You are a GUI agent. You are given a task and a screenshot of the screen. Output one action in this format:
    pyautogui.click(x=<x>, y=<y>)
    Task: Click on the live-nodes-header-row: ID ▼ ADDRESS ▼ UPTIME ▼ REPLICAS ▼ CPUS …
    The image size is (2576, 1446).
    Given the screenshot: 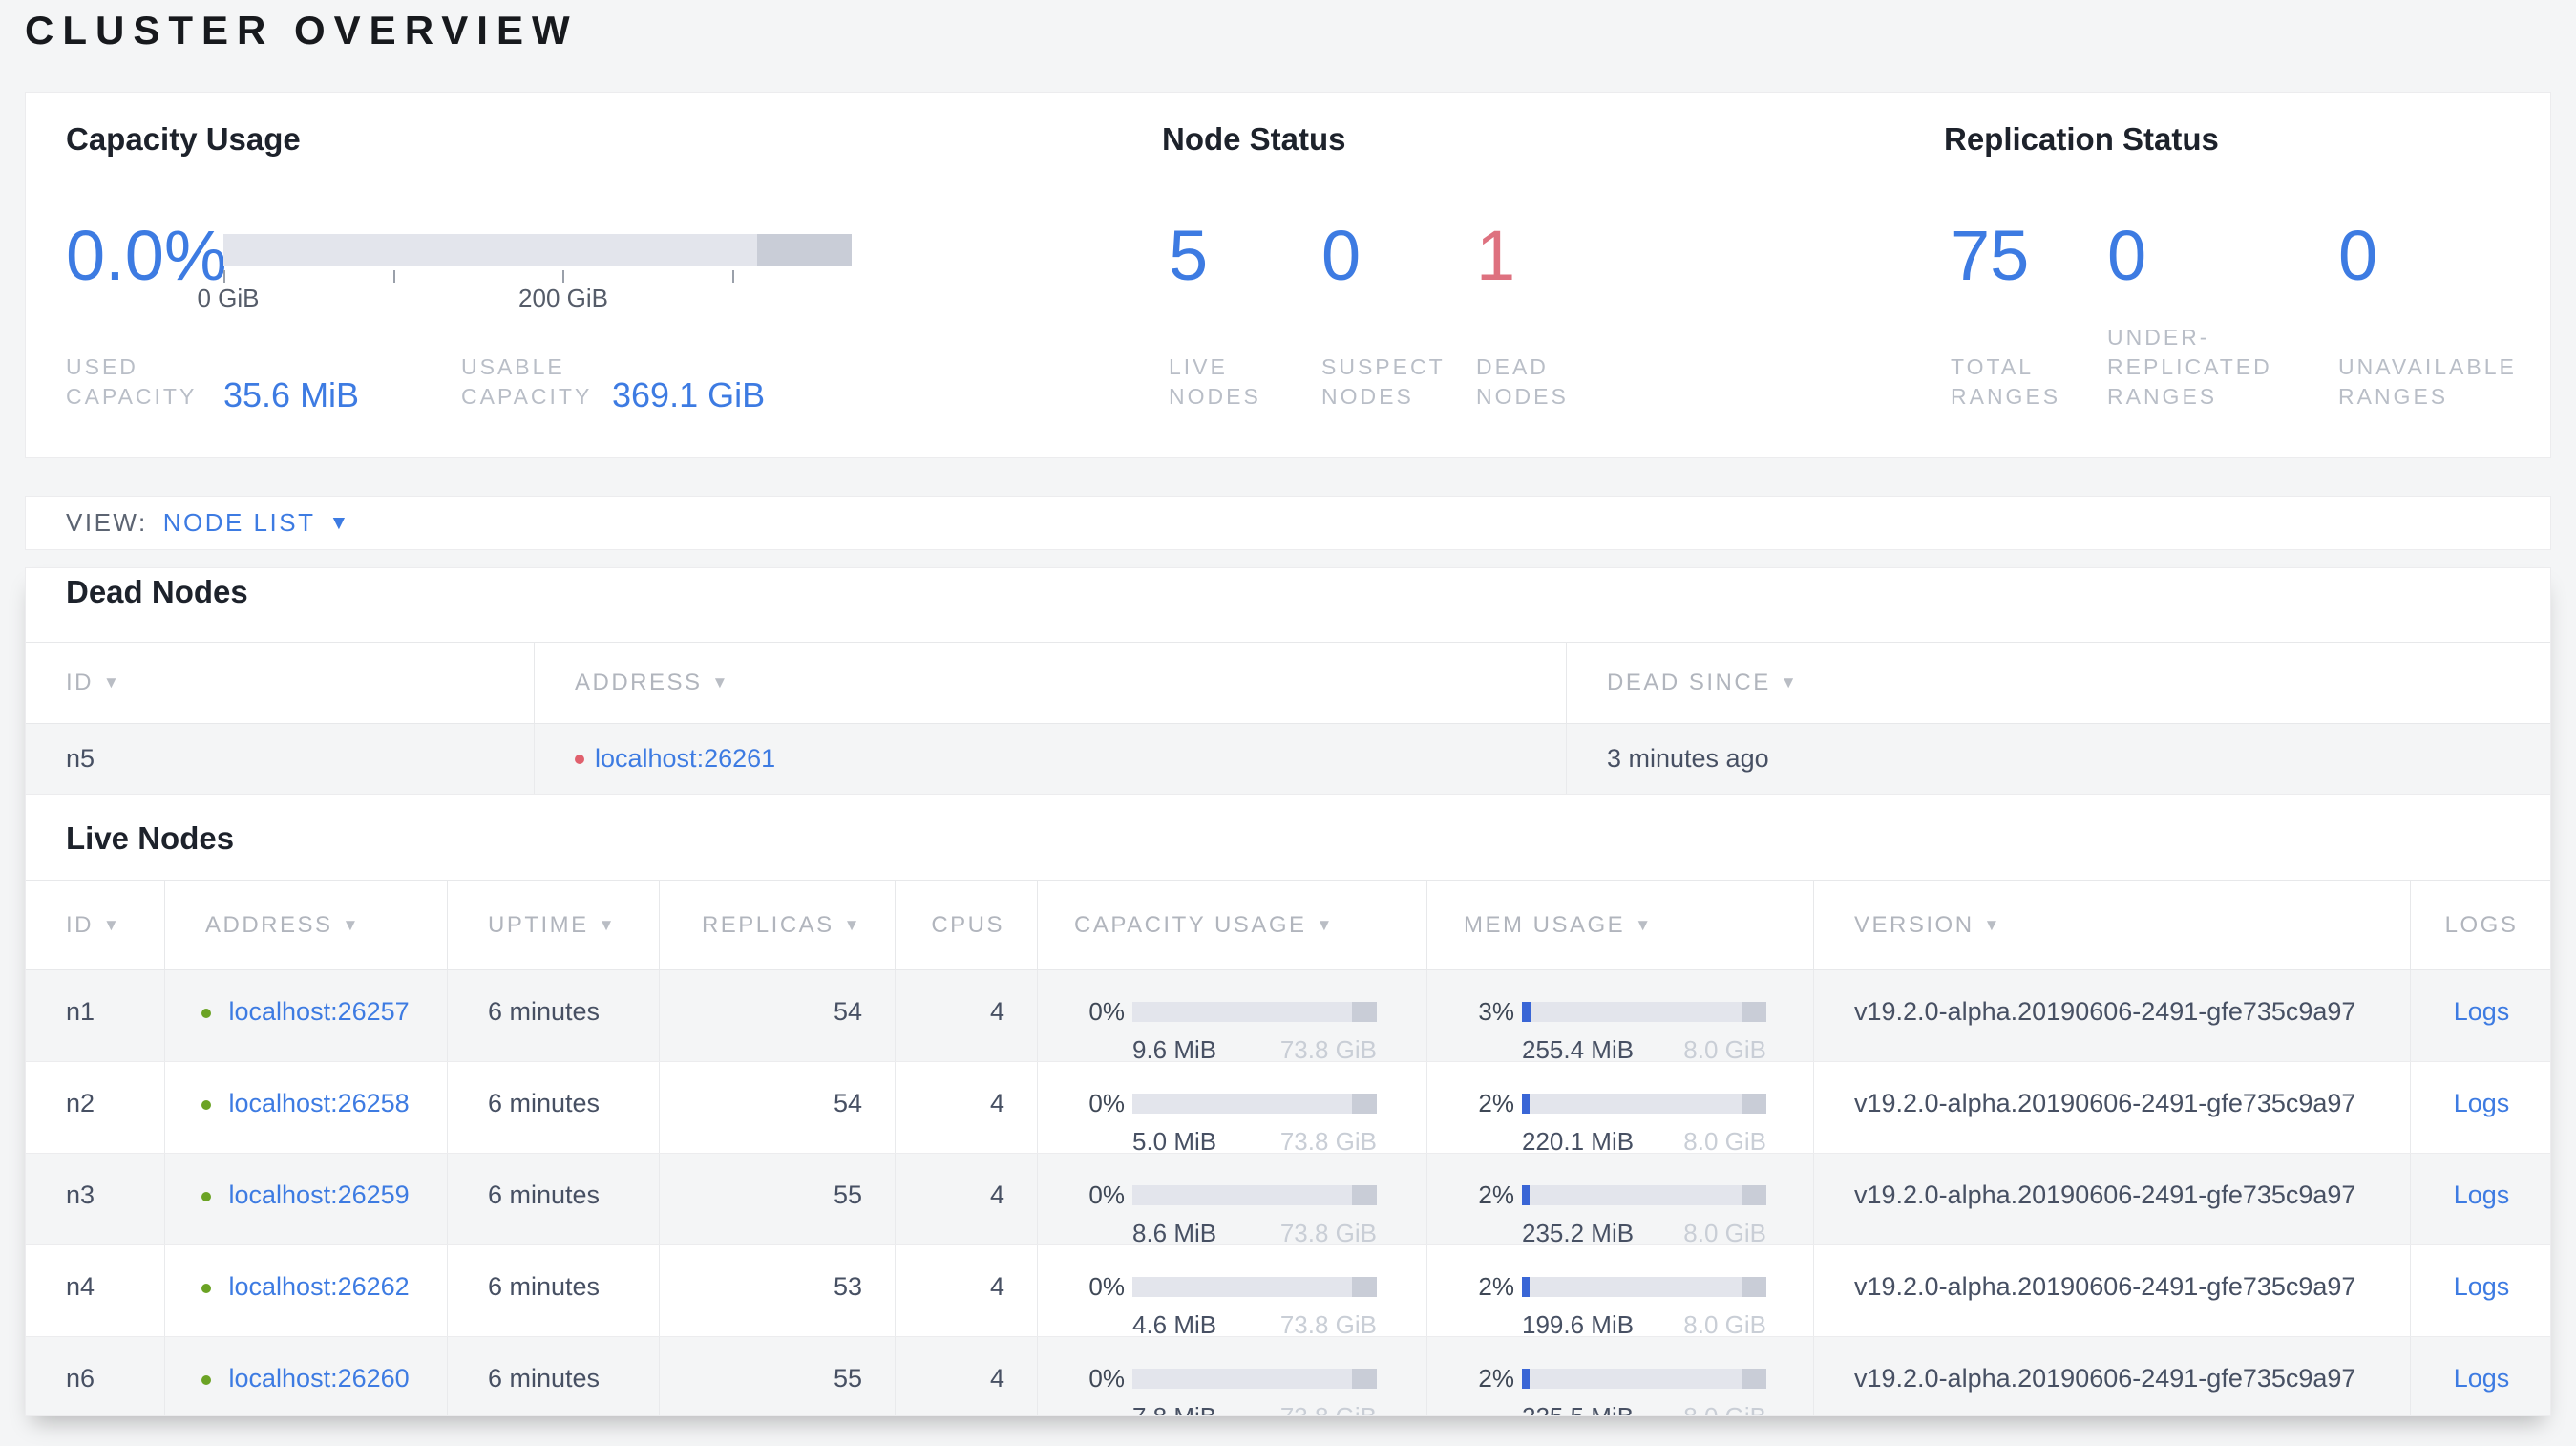 What is the action you would take?
    pyautogui.click(x=1288, y=925)
    